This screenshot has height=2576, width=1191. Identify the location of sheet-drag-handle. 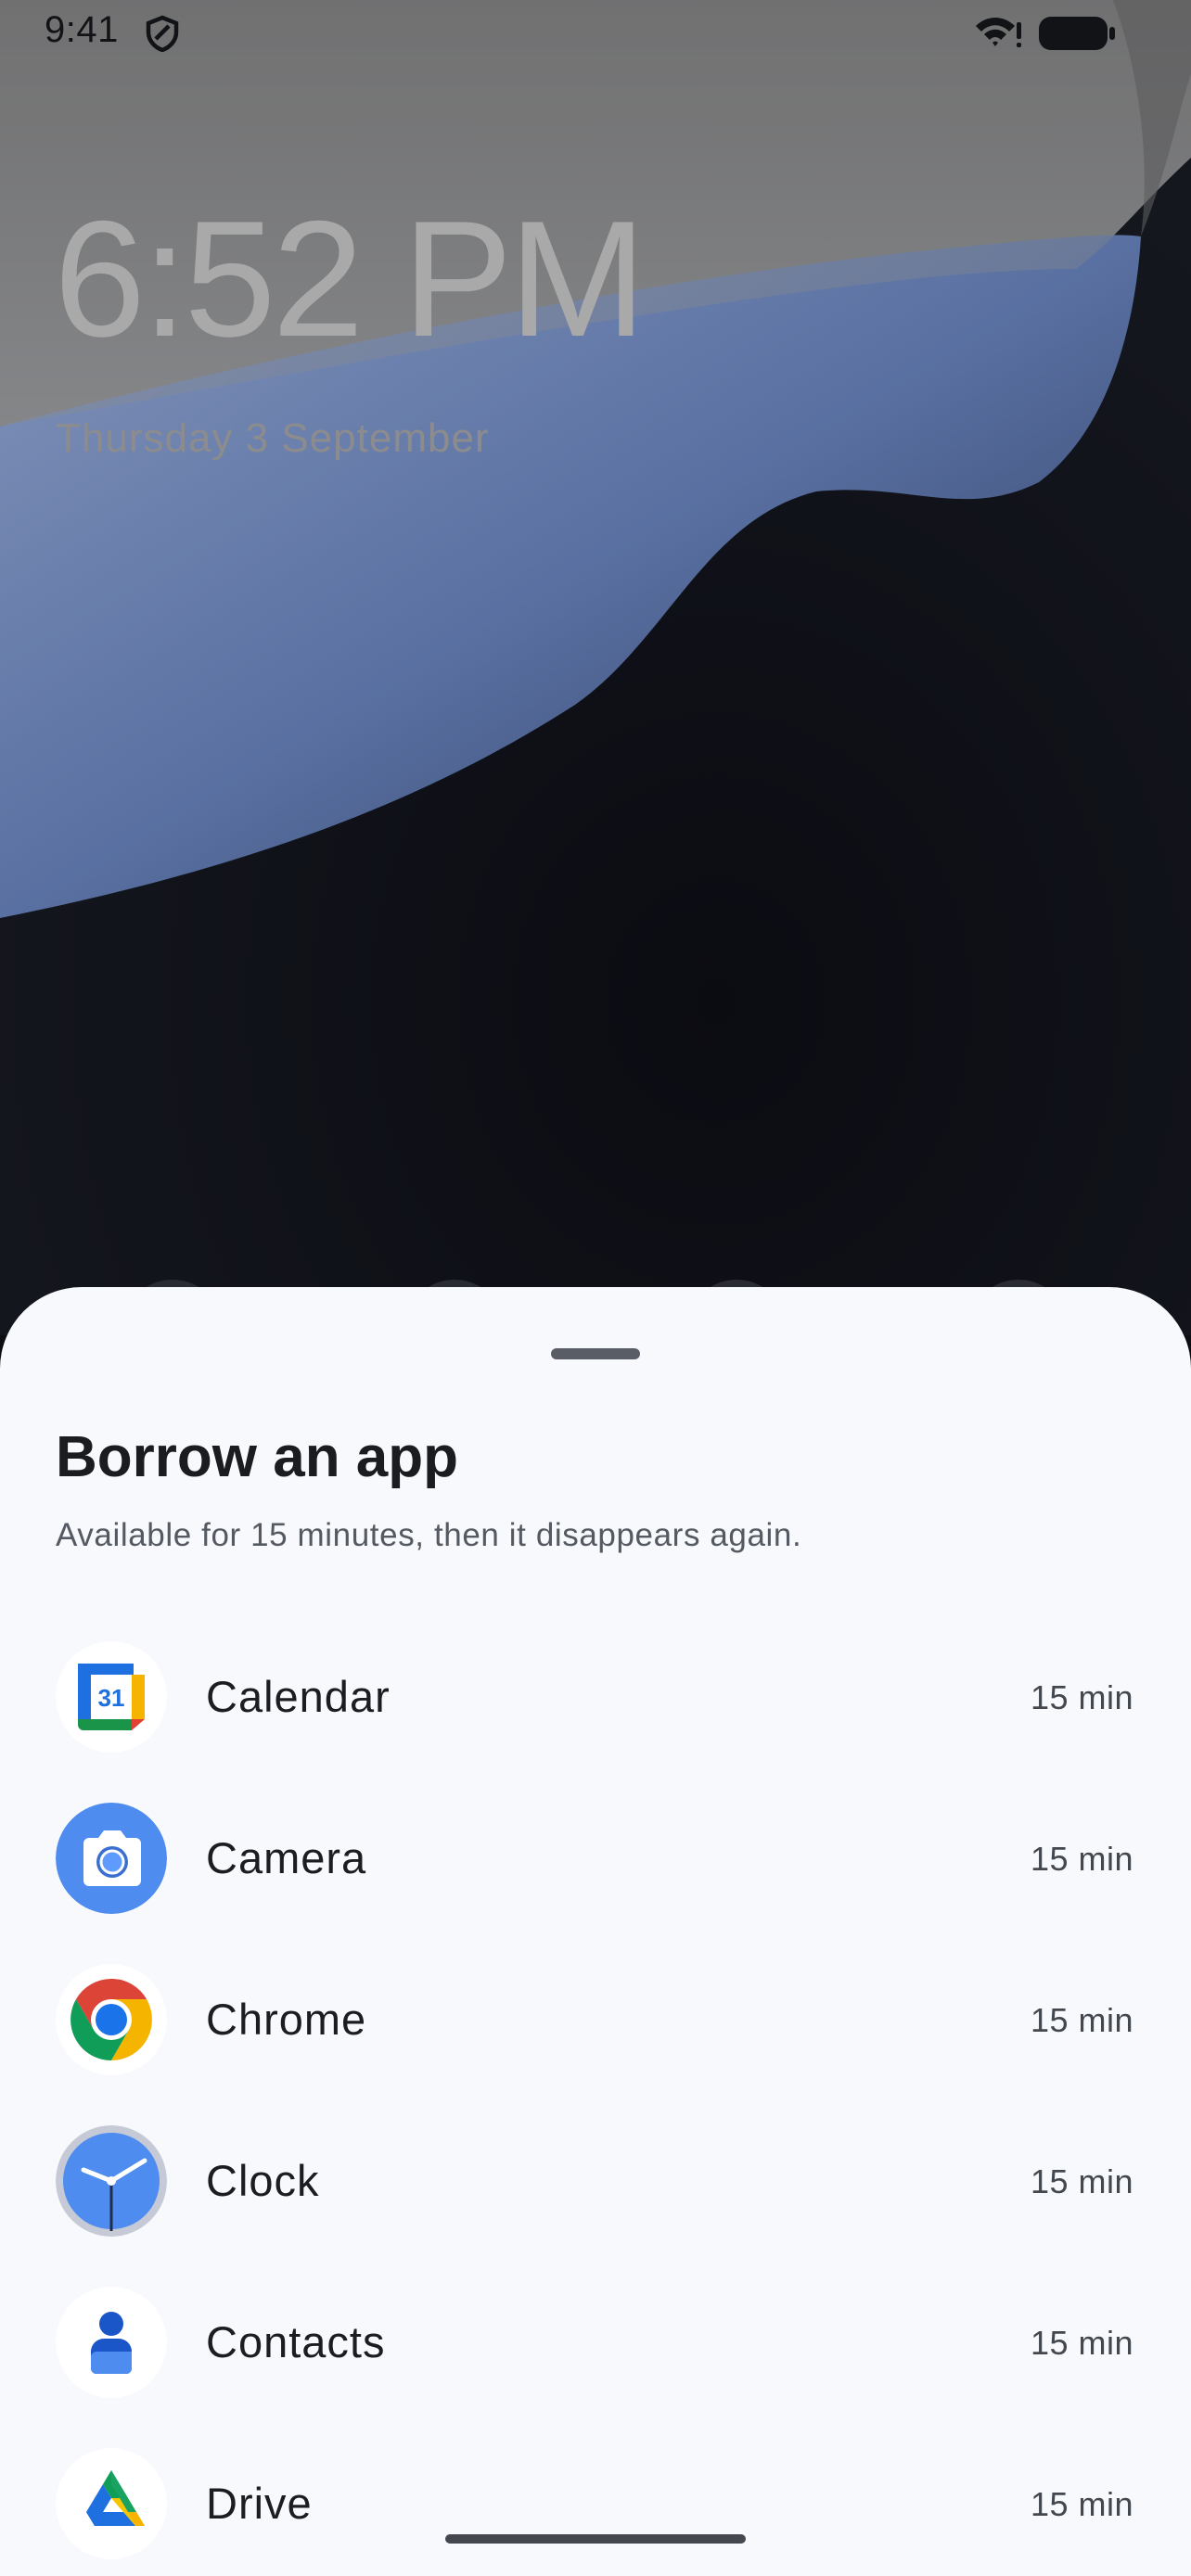
(595, 1353).